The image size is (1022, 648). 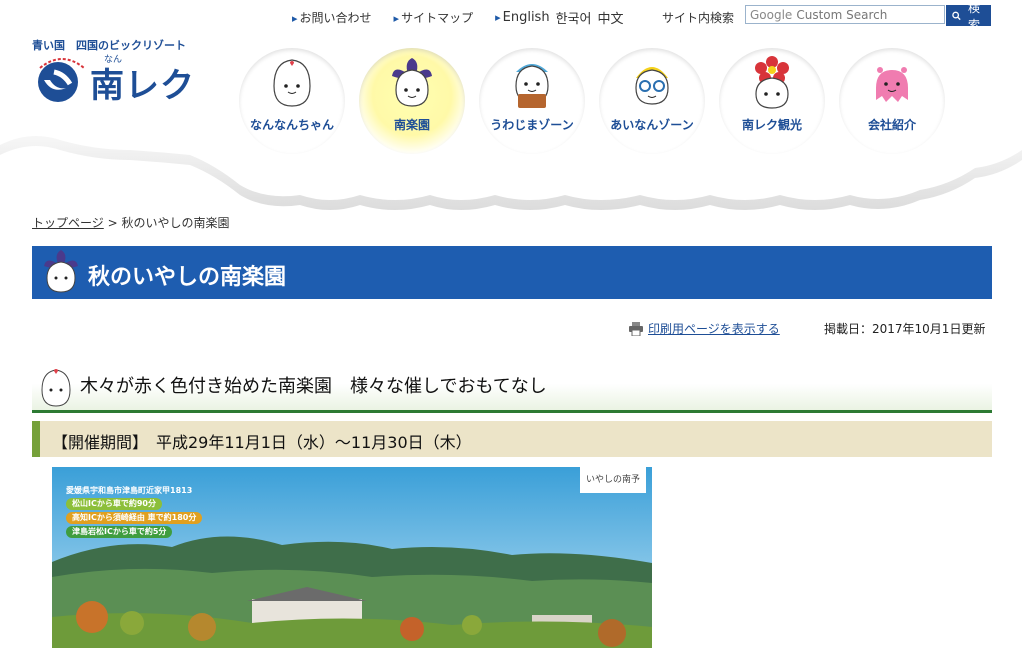 What do you see at coordinates (68, 223) in the screenshot?
I see `breadcrumb-home-link: トップページ` at bounding box center [68, 223].